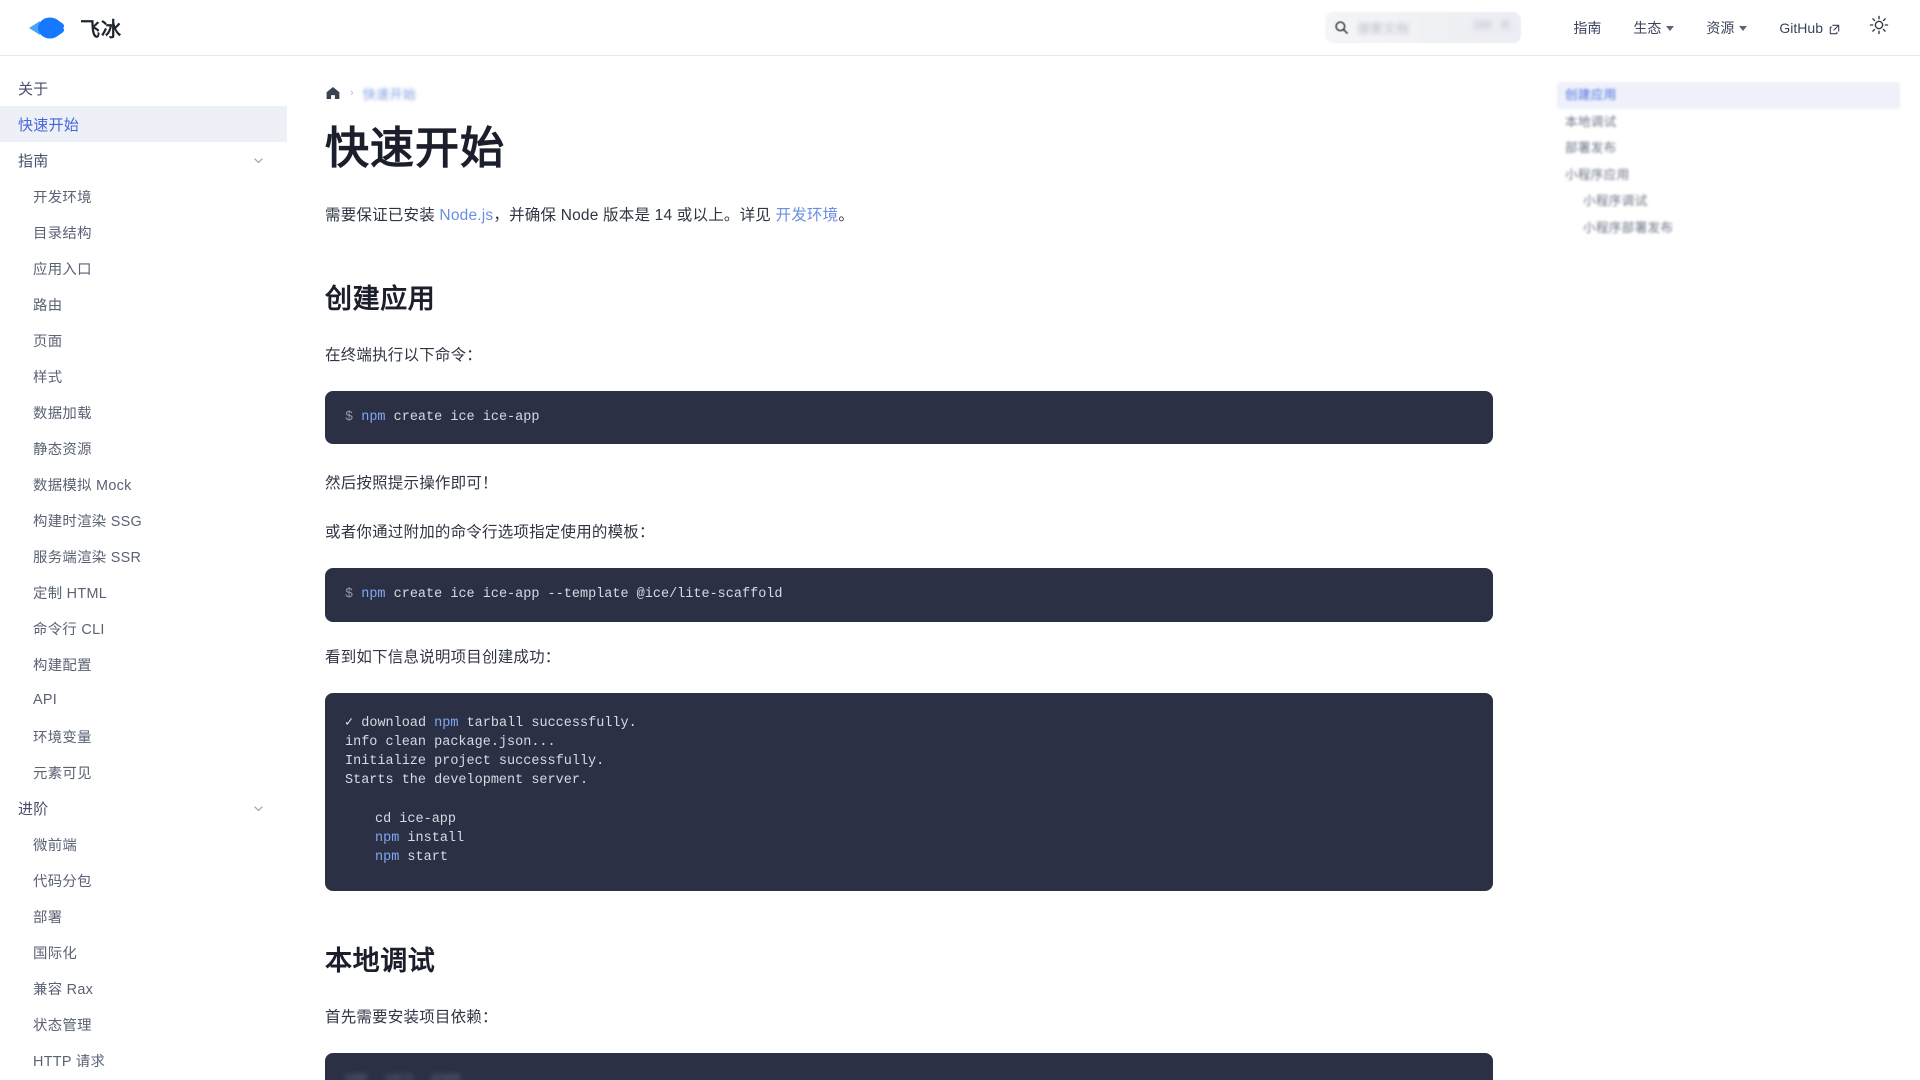 Image resolution: width=1920 pixels, height=1080 pixels. What do you see at coordinates (143, 700) in the screenshot?
I see `sidebar-item-api: API` at bounding box center [143, 700].